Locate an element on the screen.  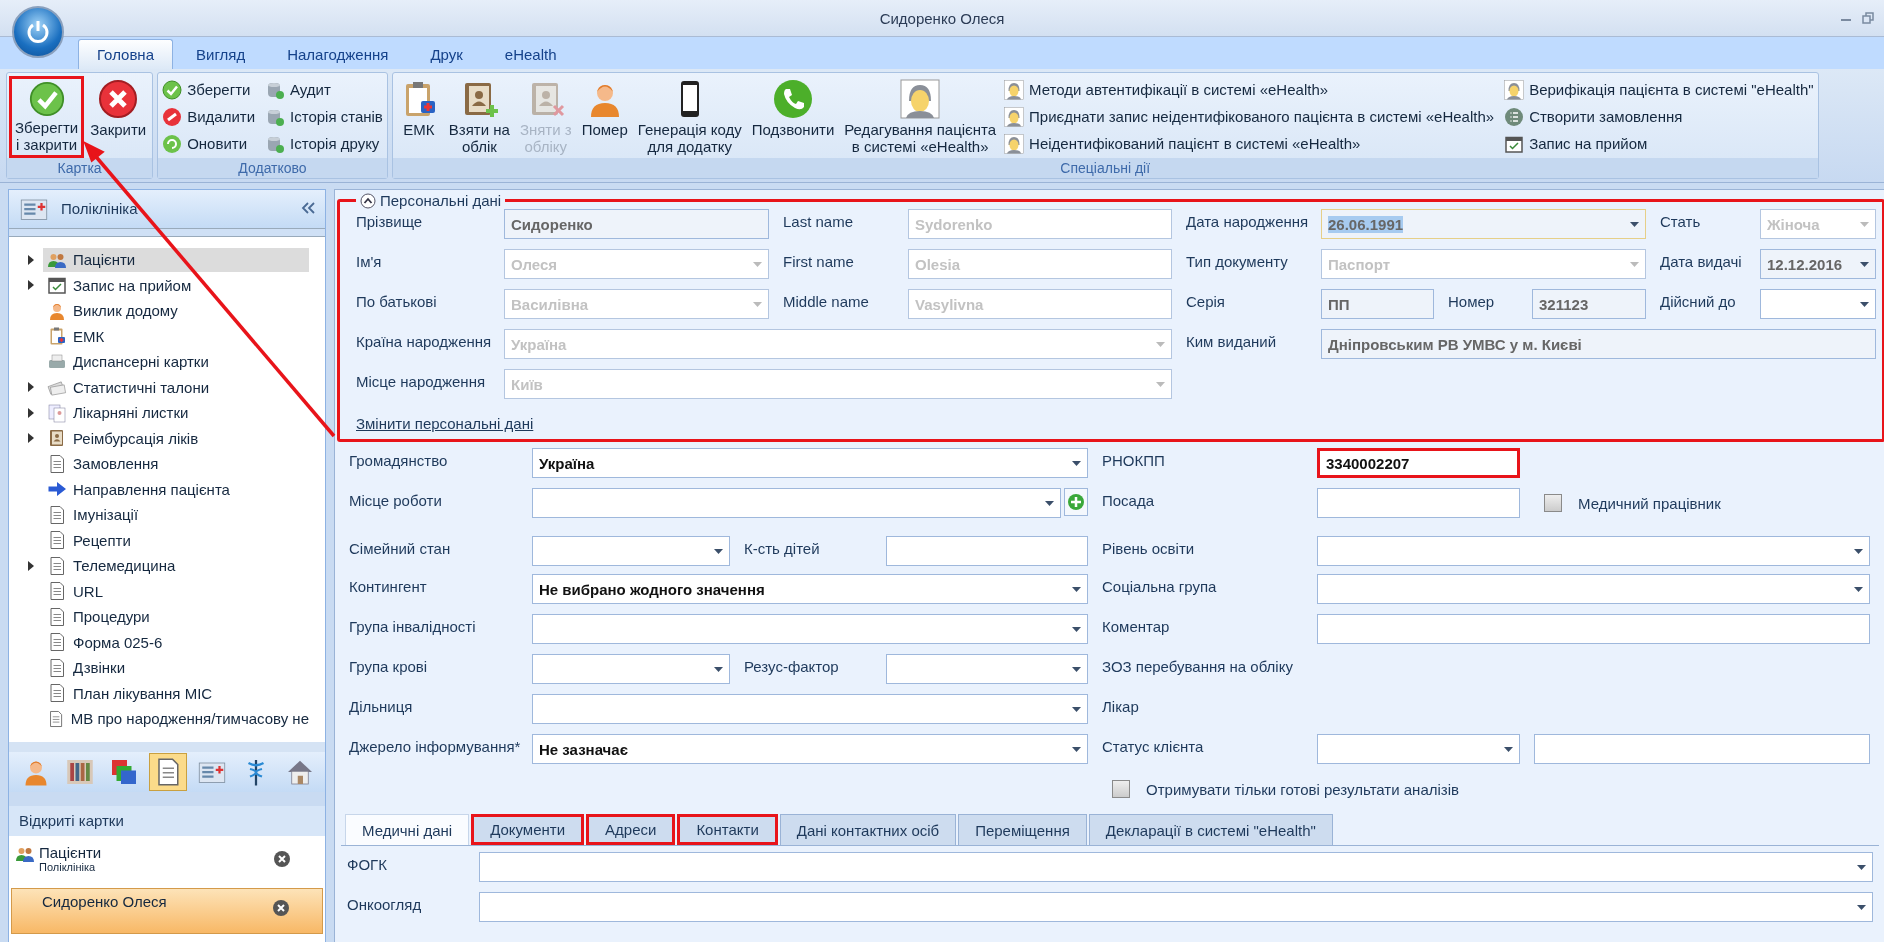
ribbon-button: Верифікація пацієнта в системі "eHealth" is located at coordinates (1659, 89).